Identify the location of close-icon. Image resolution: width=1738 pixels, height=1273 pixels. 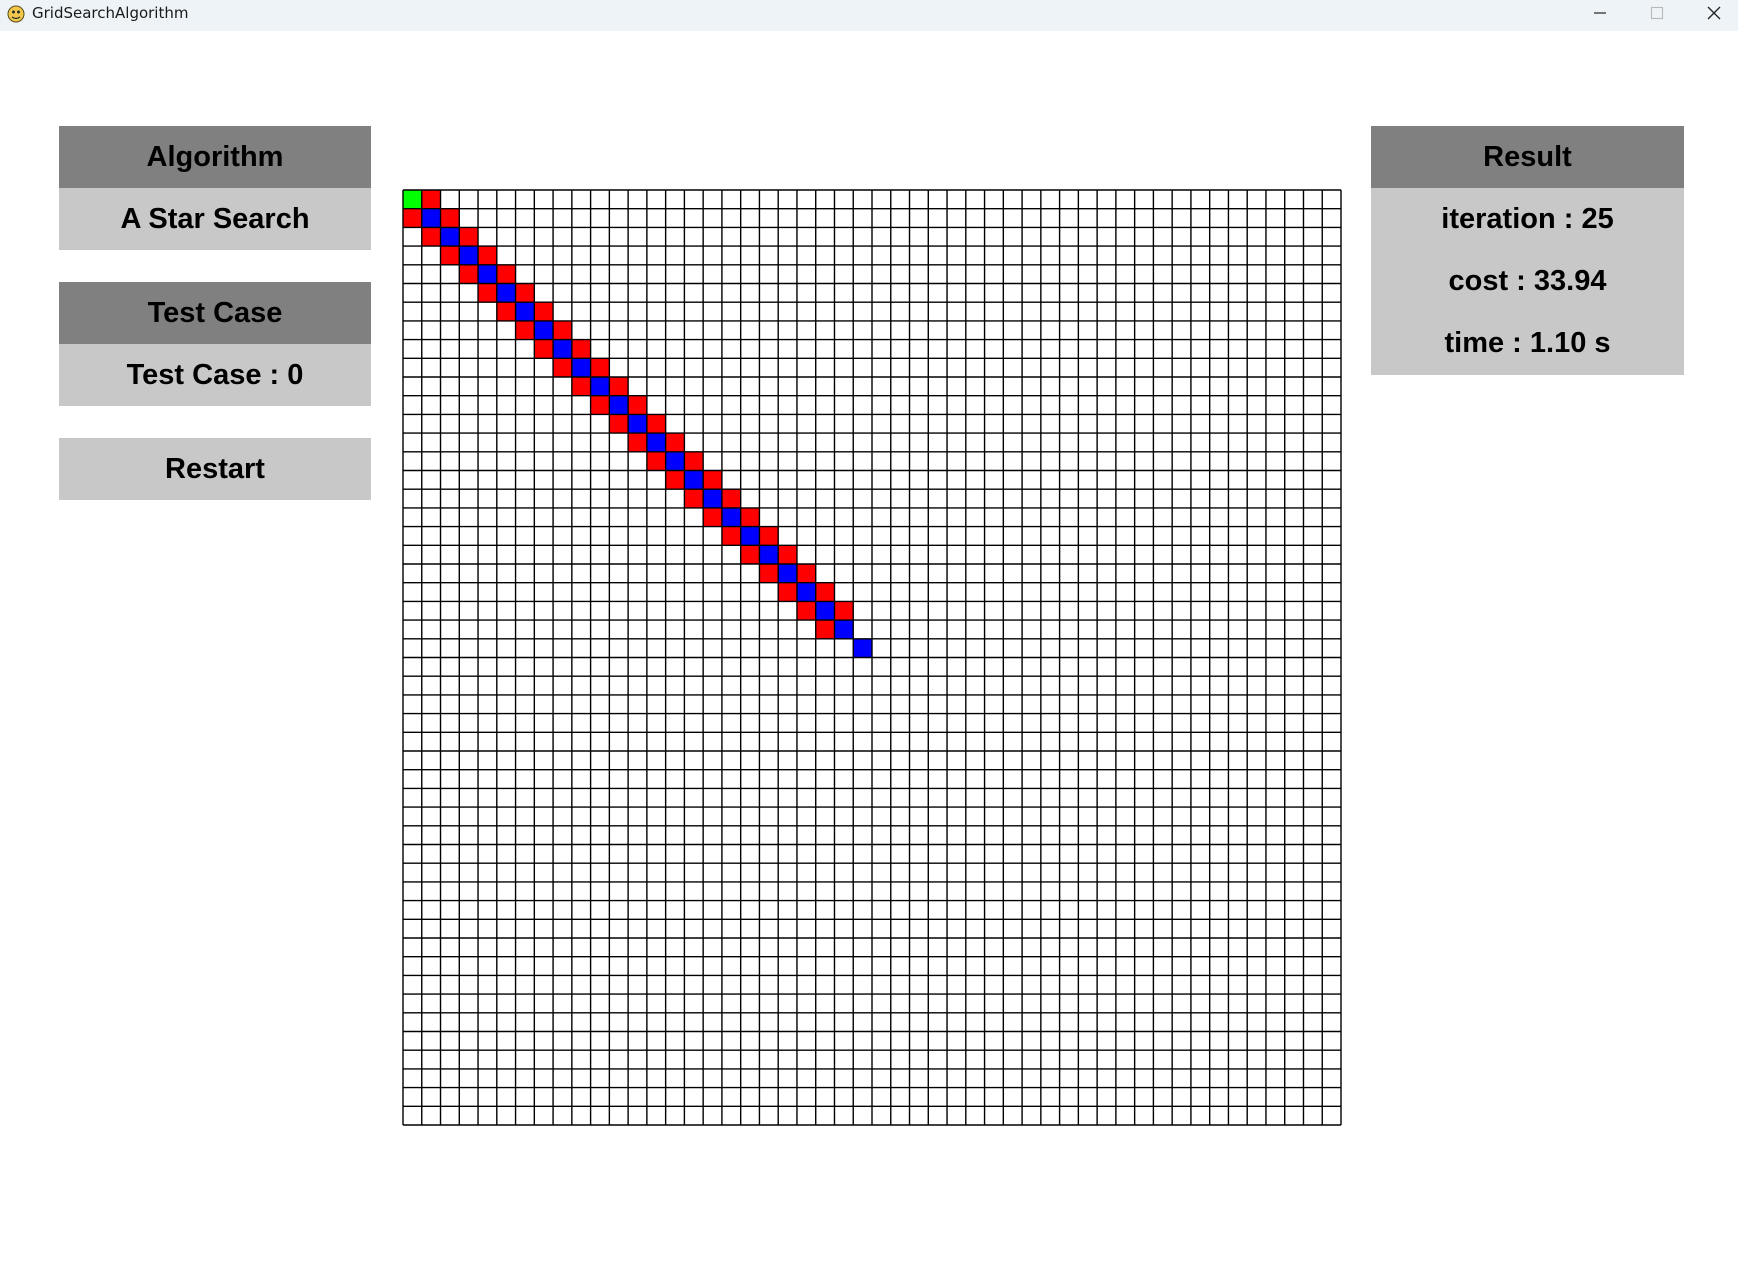
(1714, 13).